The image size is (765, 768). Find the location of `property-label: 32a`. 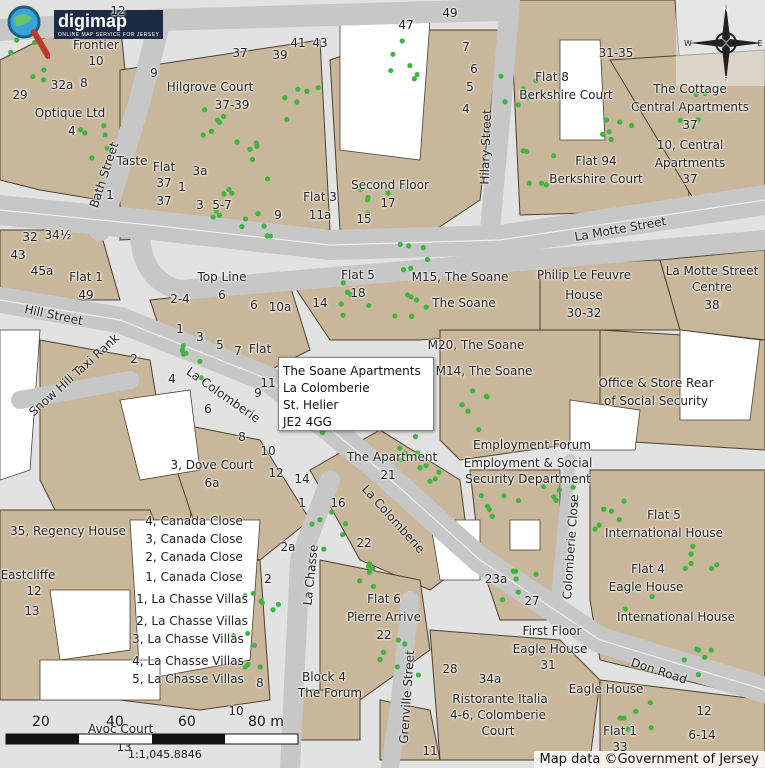

property-label: 32a is located at coordinates (62, 85).